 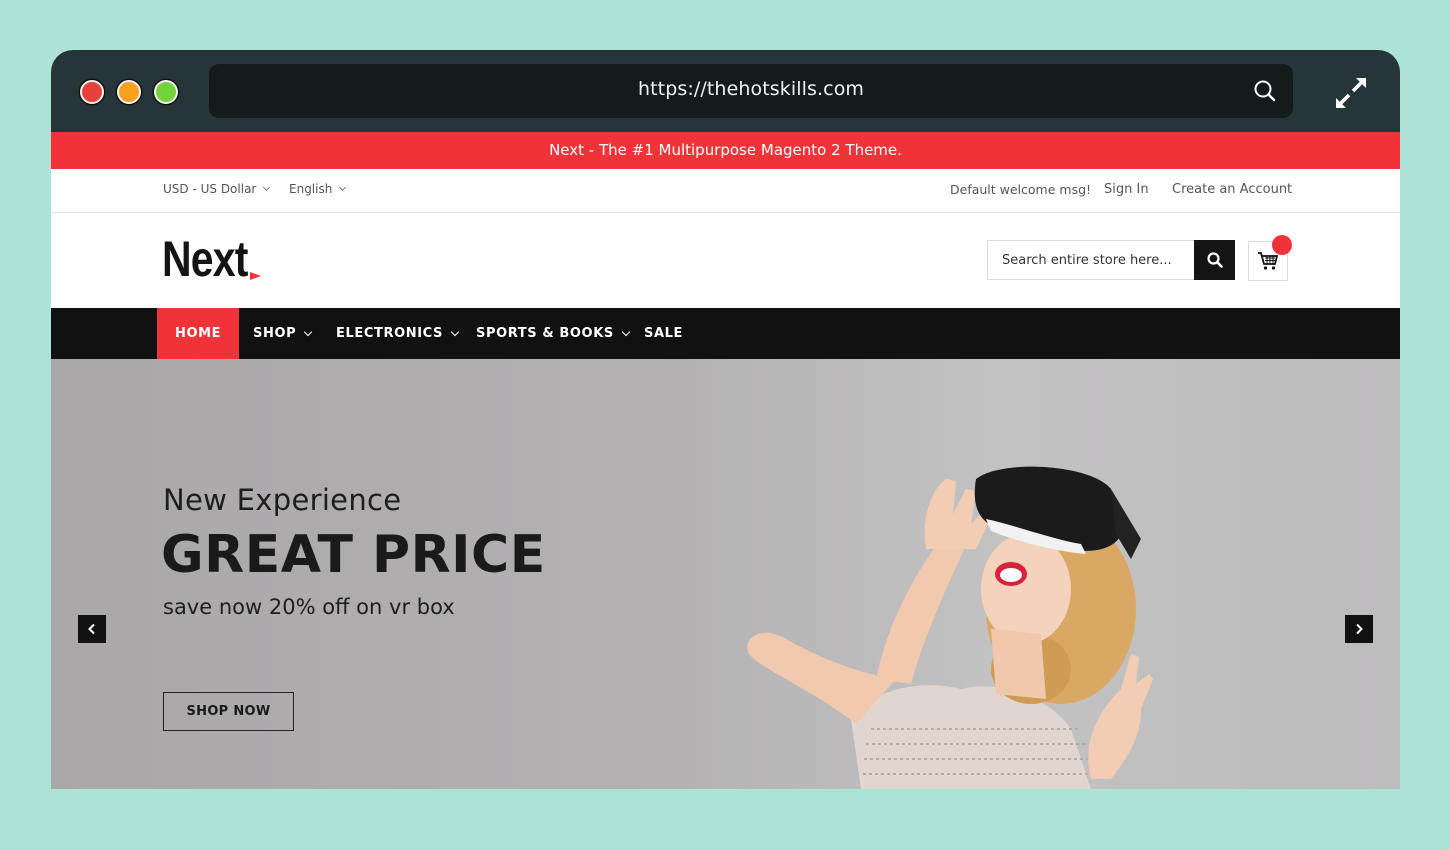 I want to click on nav-label: HOME, so click(x=198, y=333).